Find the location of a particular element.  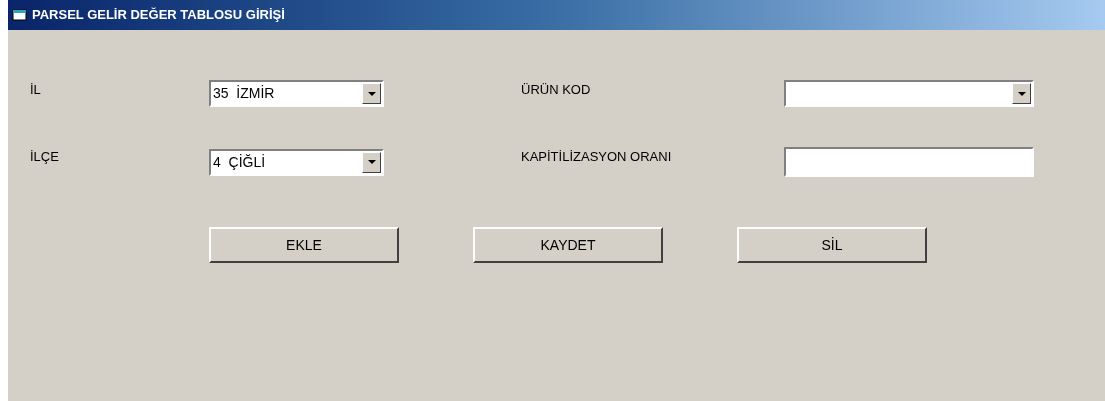

action-button: KAYDET is located at coordinates (568, 245).